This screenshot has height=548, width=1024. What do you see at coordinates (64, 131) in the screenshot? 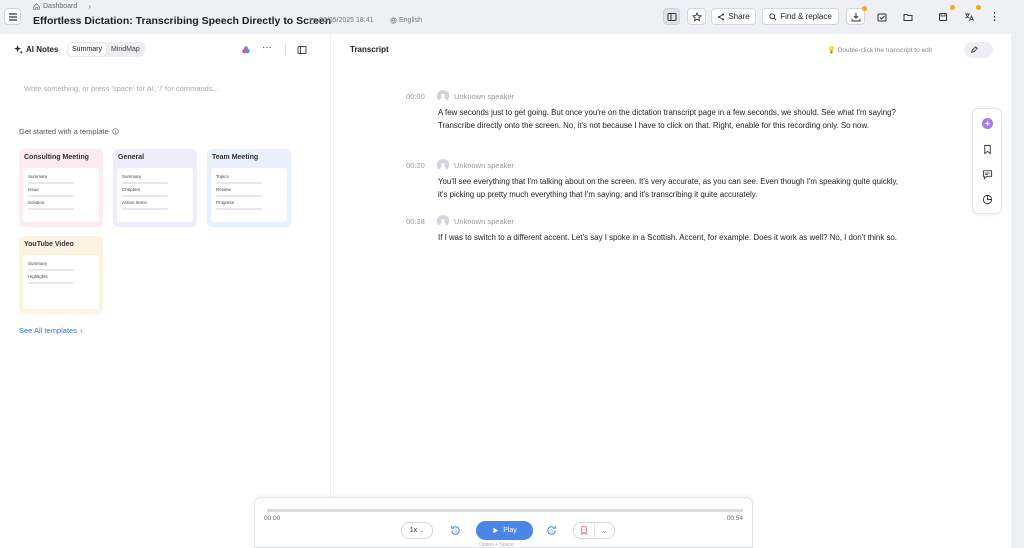
I see `templates-heading-text: Get started with a template` at bounding box center [64, 131].